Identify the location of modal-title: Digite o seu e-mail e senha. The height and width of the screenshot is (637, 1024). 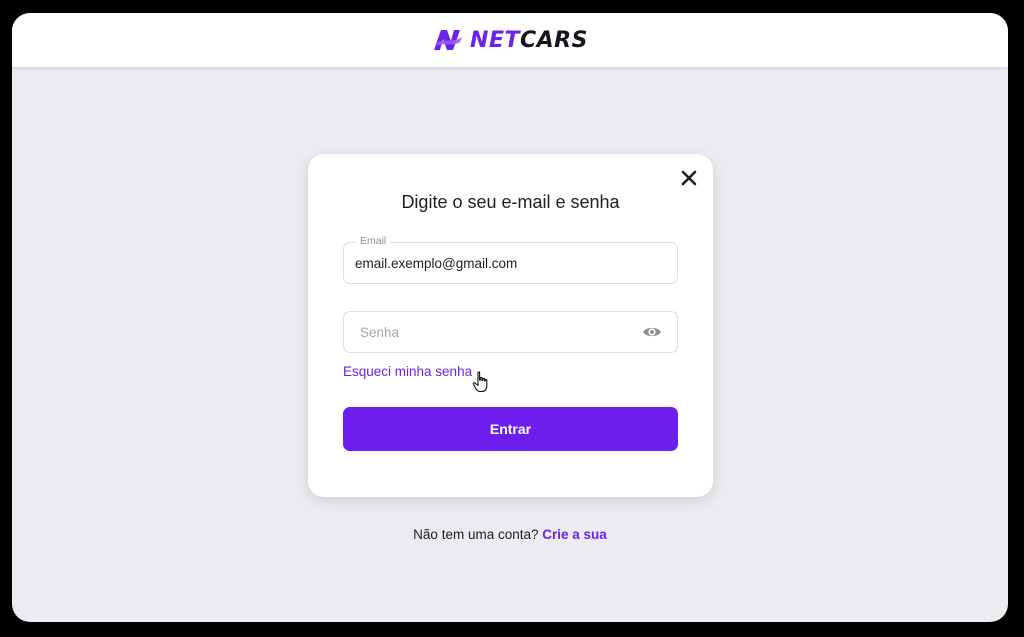
(510, 202).